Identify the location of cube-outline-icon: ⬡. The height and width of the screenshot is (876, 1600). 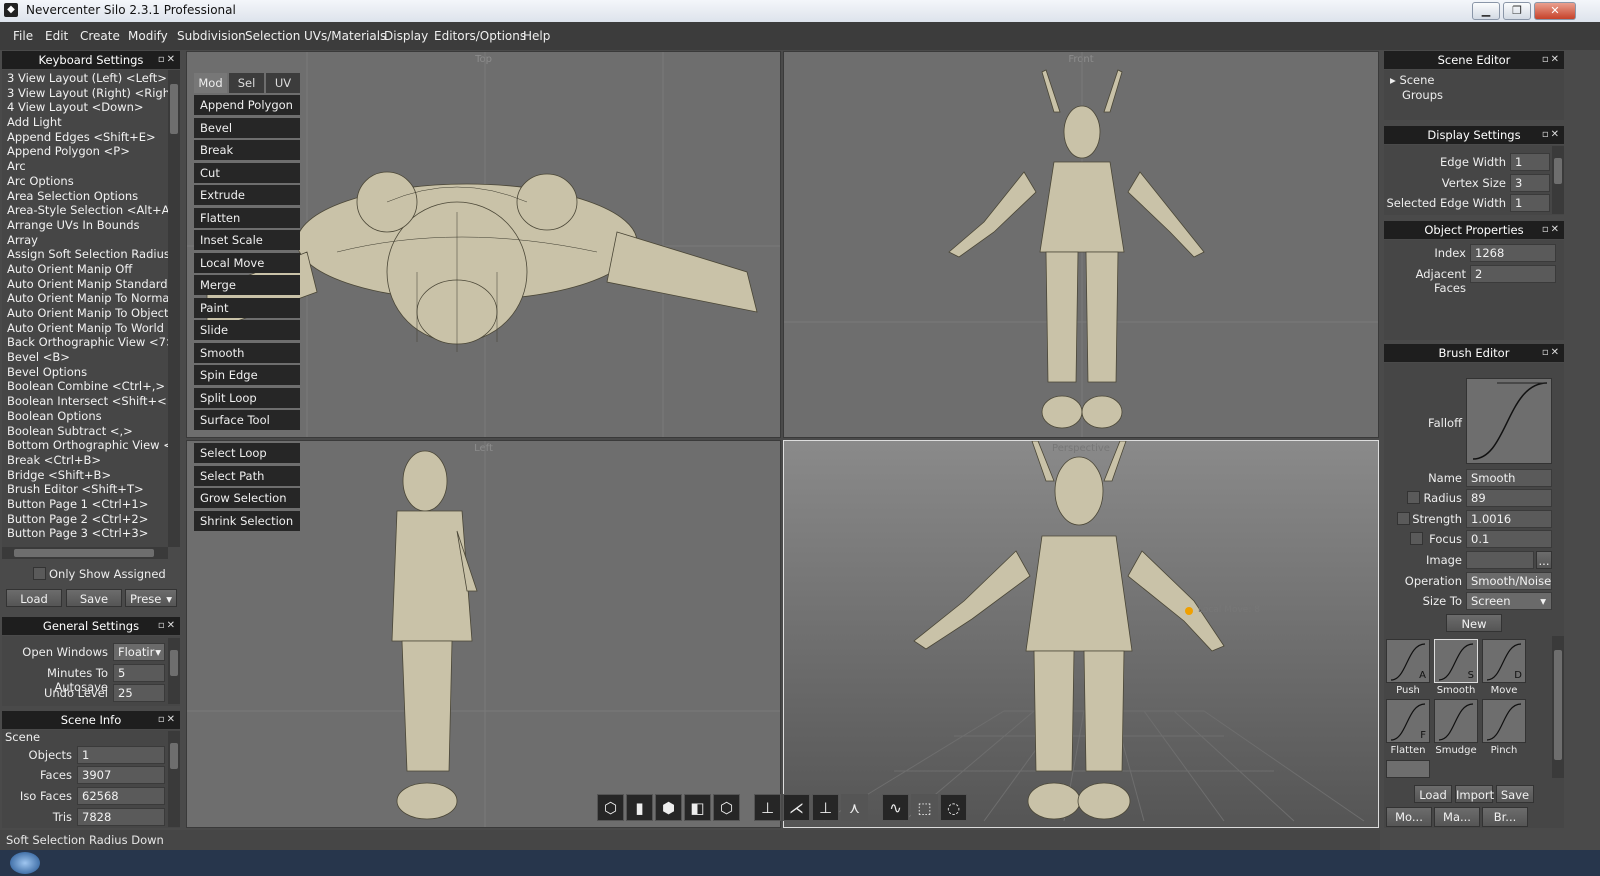
(726, 807).